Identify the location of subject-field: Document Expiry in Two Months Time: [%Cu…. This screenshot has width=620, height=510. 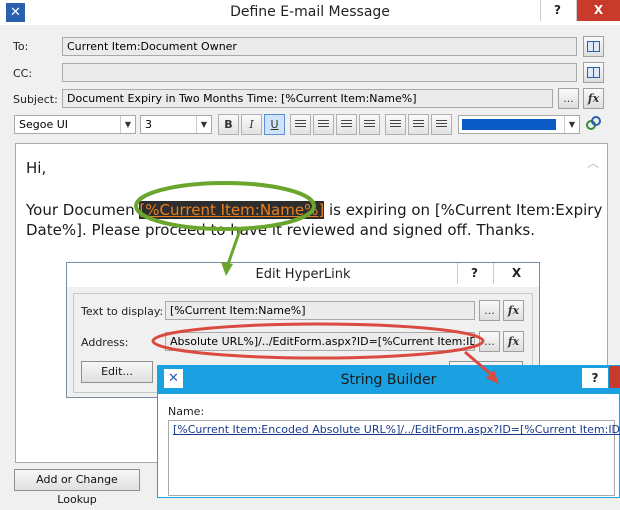
(307, 98).